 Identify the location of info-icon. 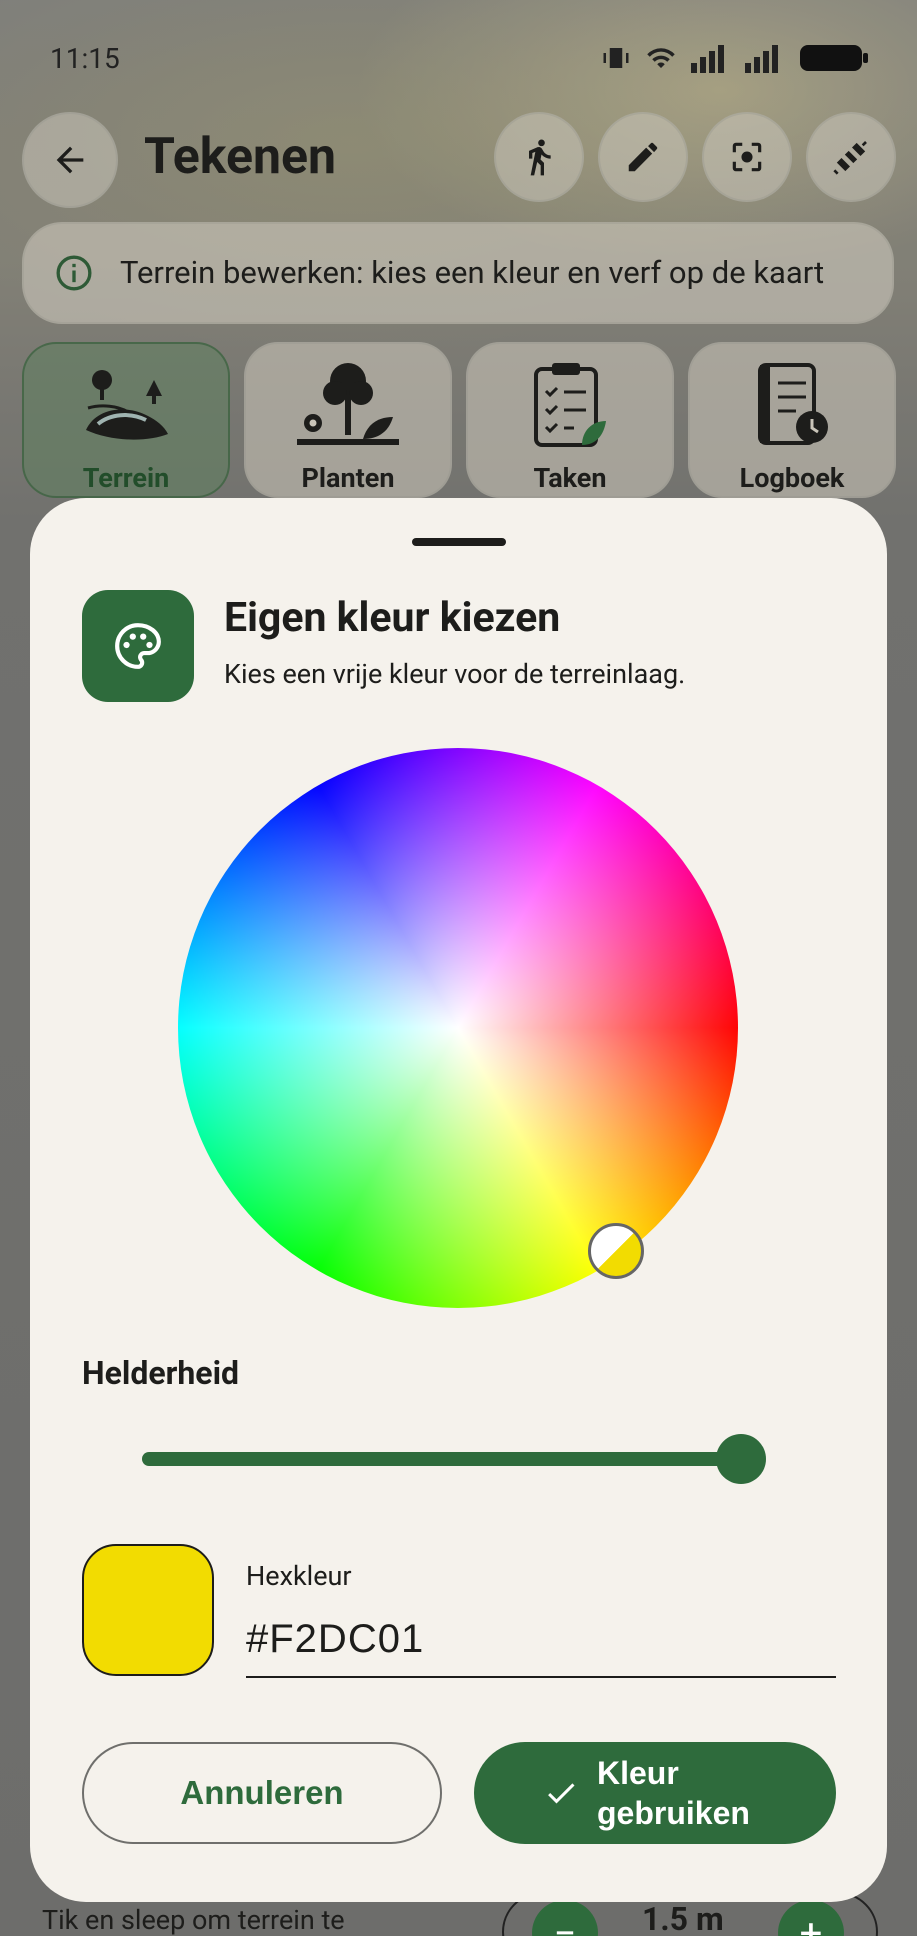
(74, 273).